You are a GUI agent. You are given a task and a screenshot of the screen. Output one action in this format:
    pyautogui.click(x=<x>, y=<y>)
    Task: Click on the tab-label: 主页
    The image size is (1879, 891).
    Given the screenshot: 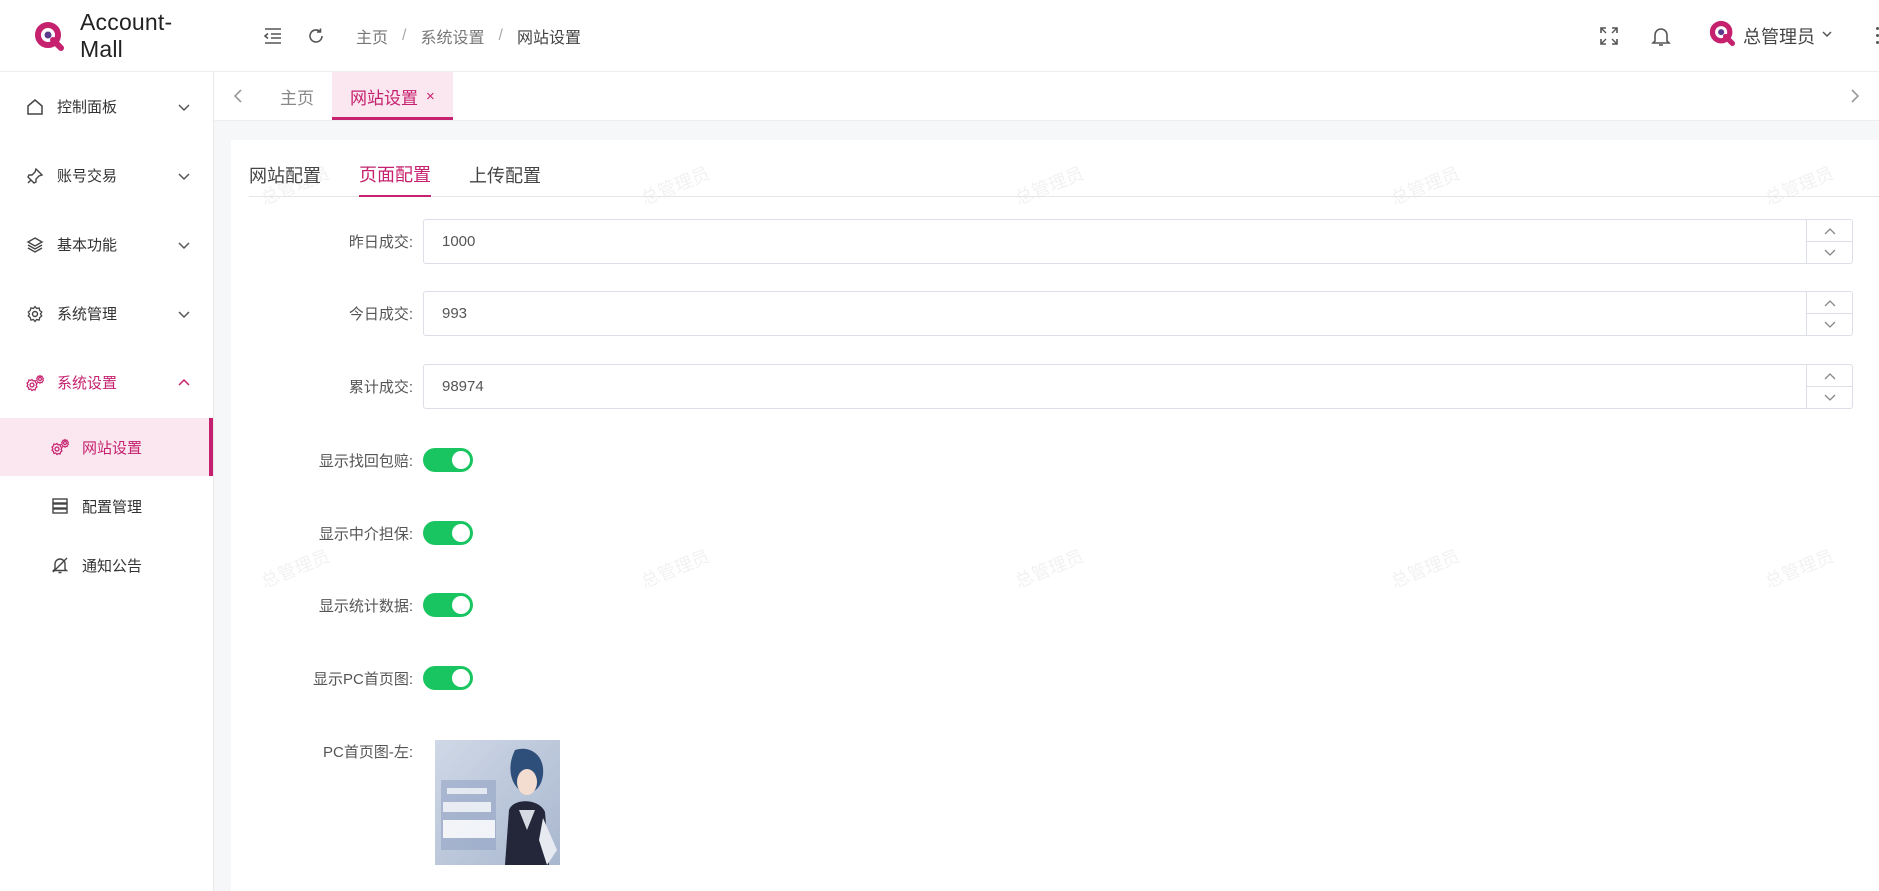 What is the action you would take?
    pyautogui.click(x=297, y=98)
    